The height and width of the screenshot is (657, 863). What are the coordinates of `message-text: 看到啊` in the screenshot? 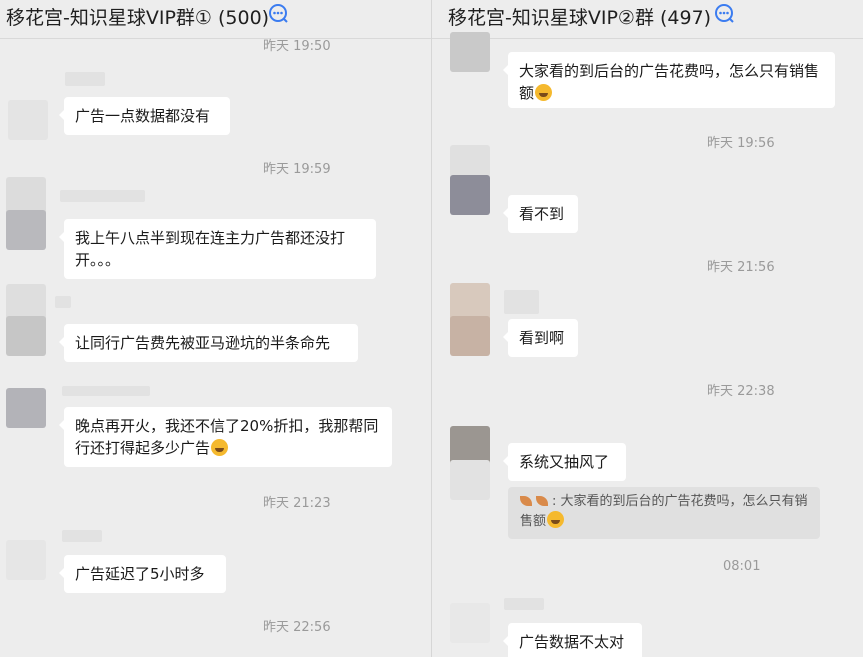 It's located at (542, 338).